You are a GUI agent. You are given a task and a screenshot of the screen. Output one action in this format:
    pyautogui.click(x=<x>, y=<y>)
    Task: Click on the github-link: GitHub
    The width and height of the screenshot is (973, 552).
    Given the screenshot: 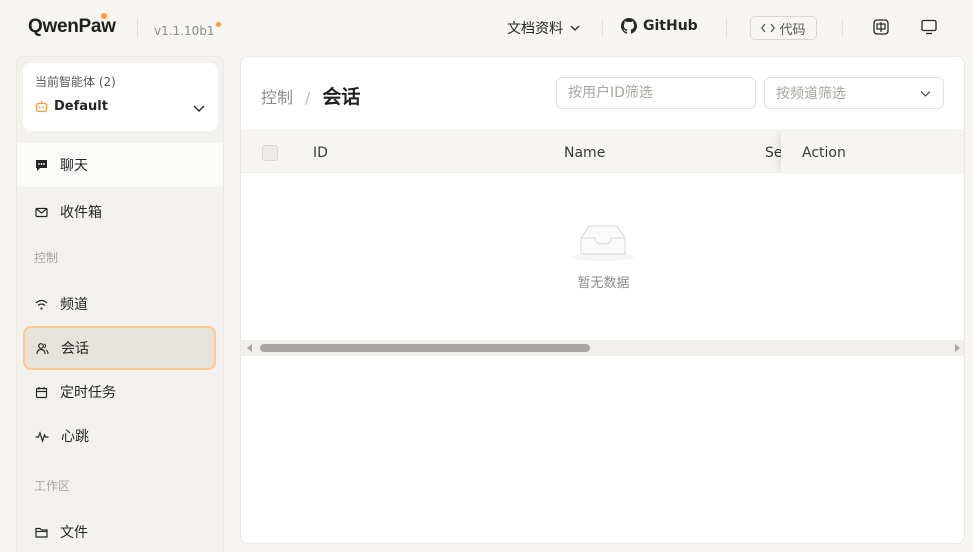 What is the action you would take?
    pyautogui.click(x=659, y=26)
    